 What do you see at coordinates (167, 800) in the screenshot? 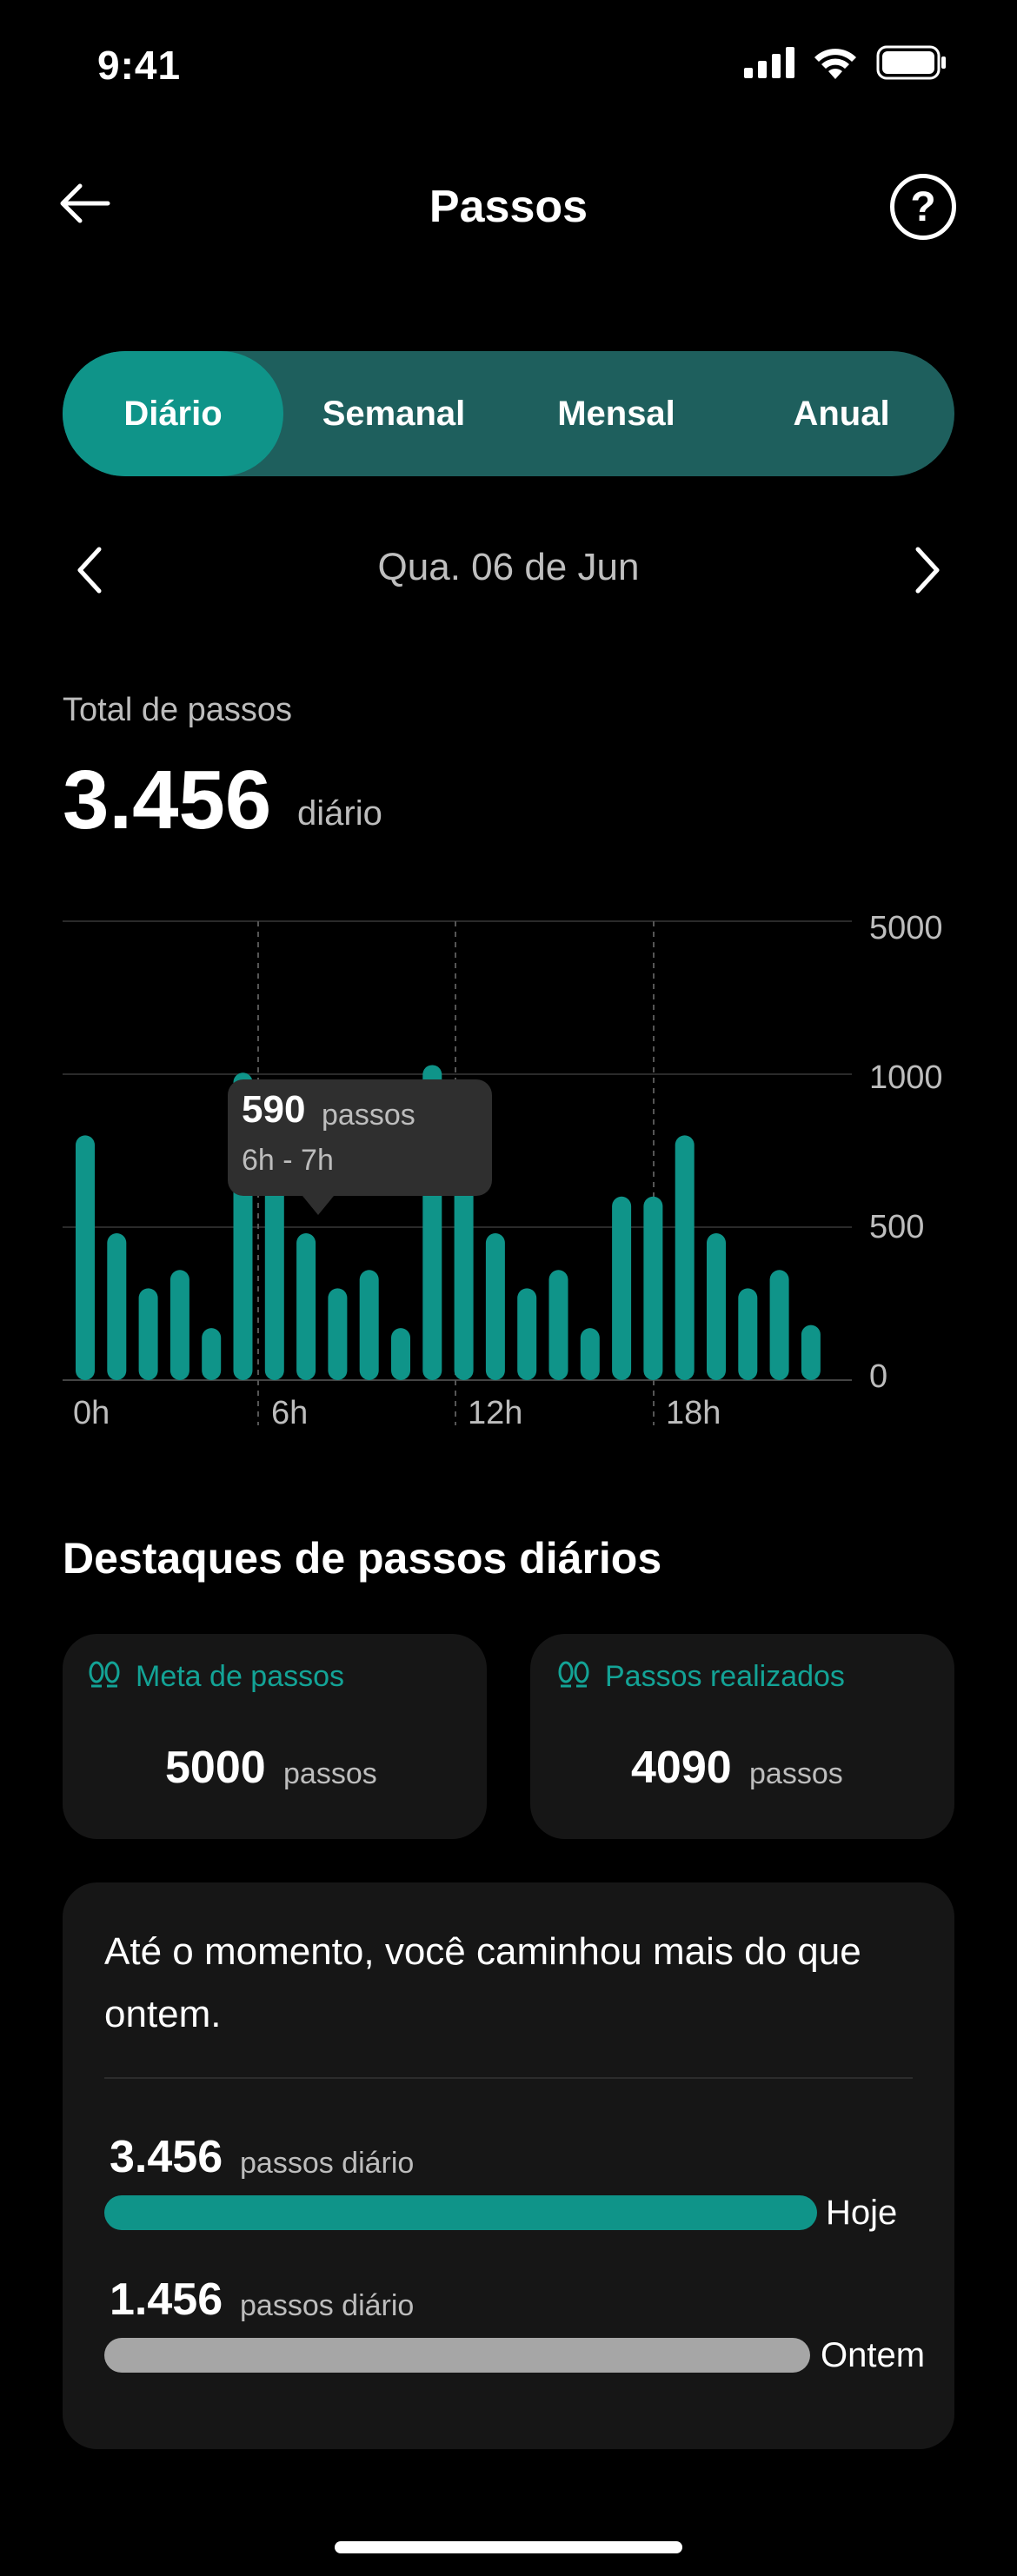
I see `total-value: 3.456` at bounding box center [167, 800].